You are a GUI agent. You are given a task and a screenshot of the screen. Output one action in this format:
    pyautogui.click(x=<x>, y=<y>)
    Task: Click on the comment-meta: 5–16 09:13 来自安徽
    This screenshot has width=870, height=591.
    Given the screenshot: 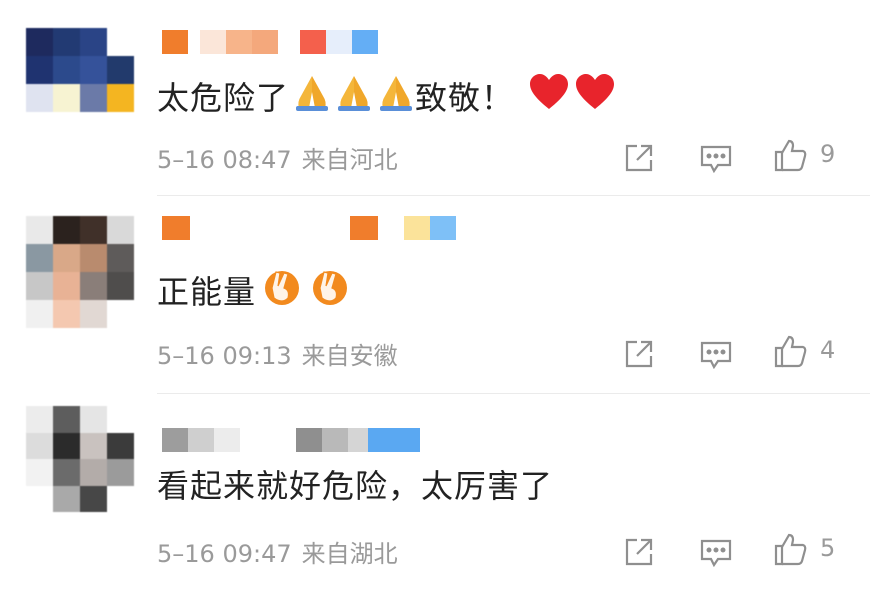 What is the action you would take?
    pyautogui.click(x=277, y=353)
    